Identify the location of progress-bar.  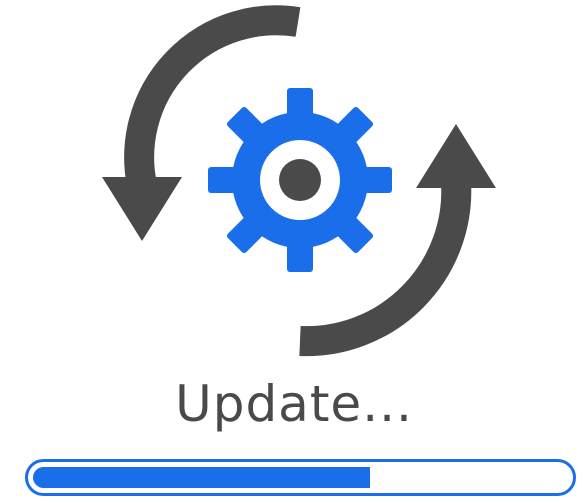
(300, 477).